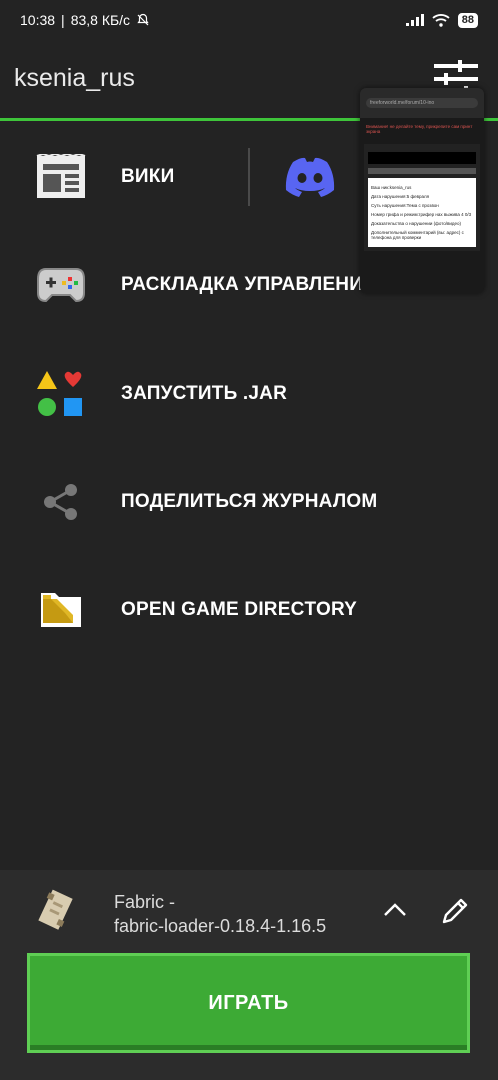 Image resolution: width=498 pixels, height=1080 pixels. Describe the element at coordinates (405, 205) in the screenshot. I see `thumbnail-line: Суть нарушения:Тема с прозвон` at that location.